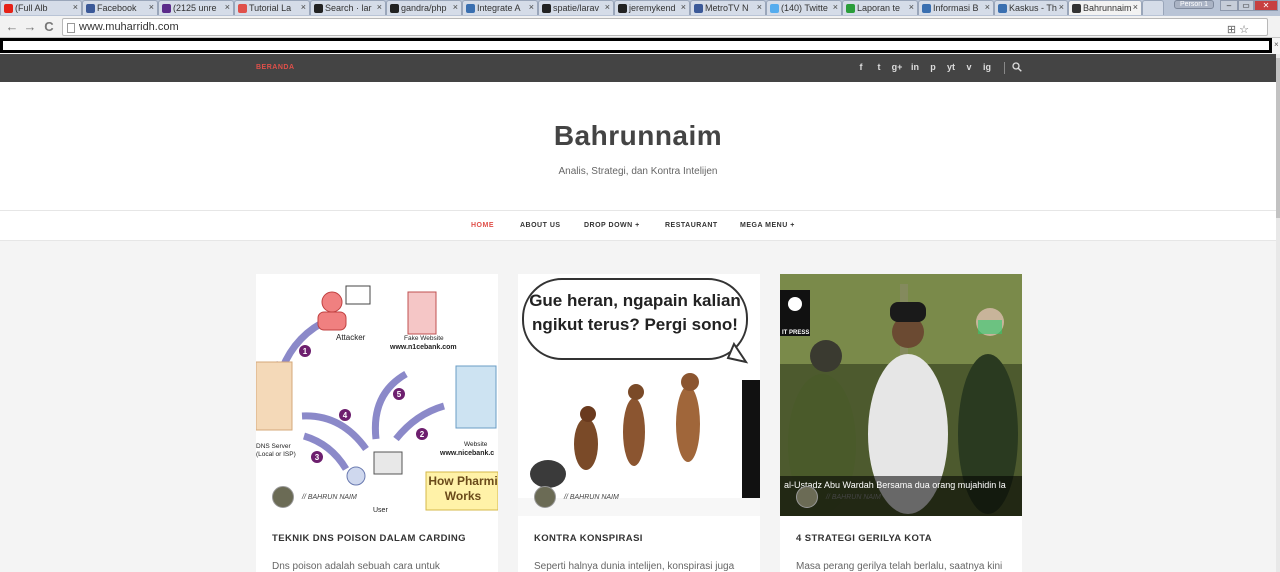  Describe the element at coordinates (864, 538) in the screenshot. I see `post-title: 4 STRATEGI GERILYA KOTA` at that location.